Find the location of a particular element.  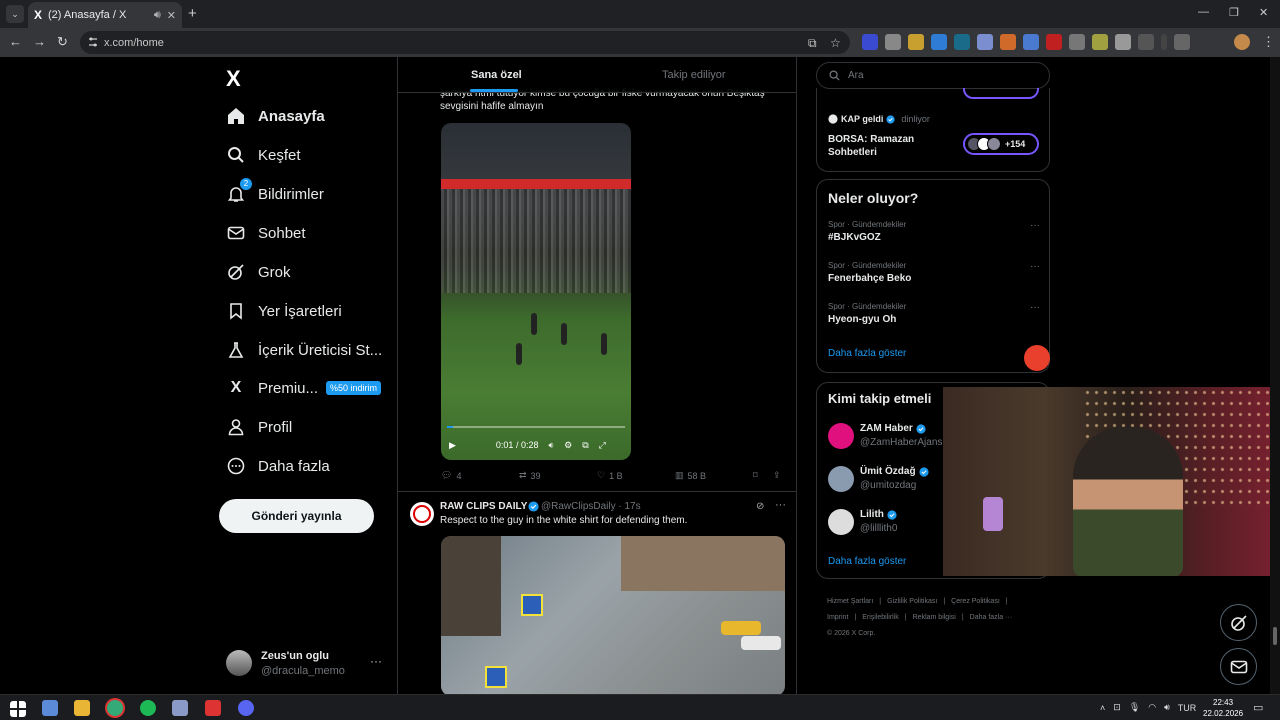

tweet-author-name: RAW CLIPS DAILY is located at coordinates (483, 506).